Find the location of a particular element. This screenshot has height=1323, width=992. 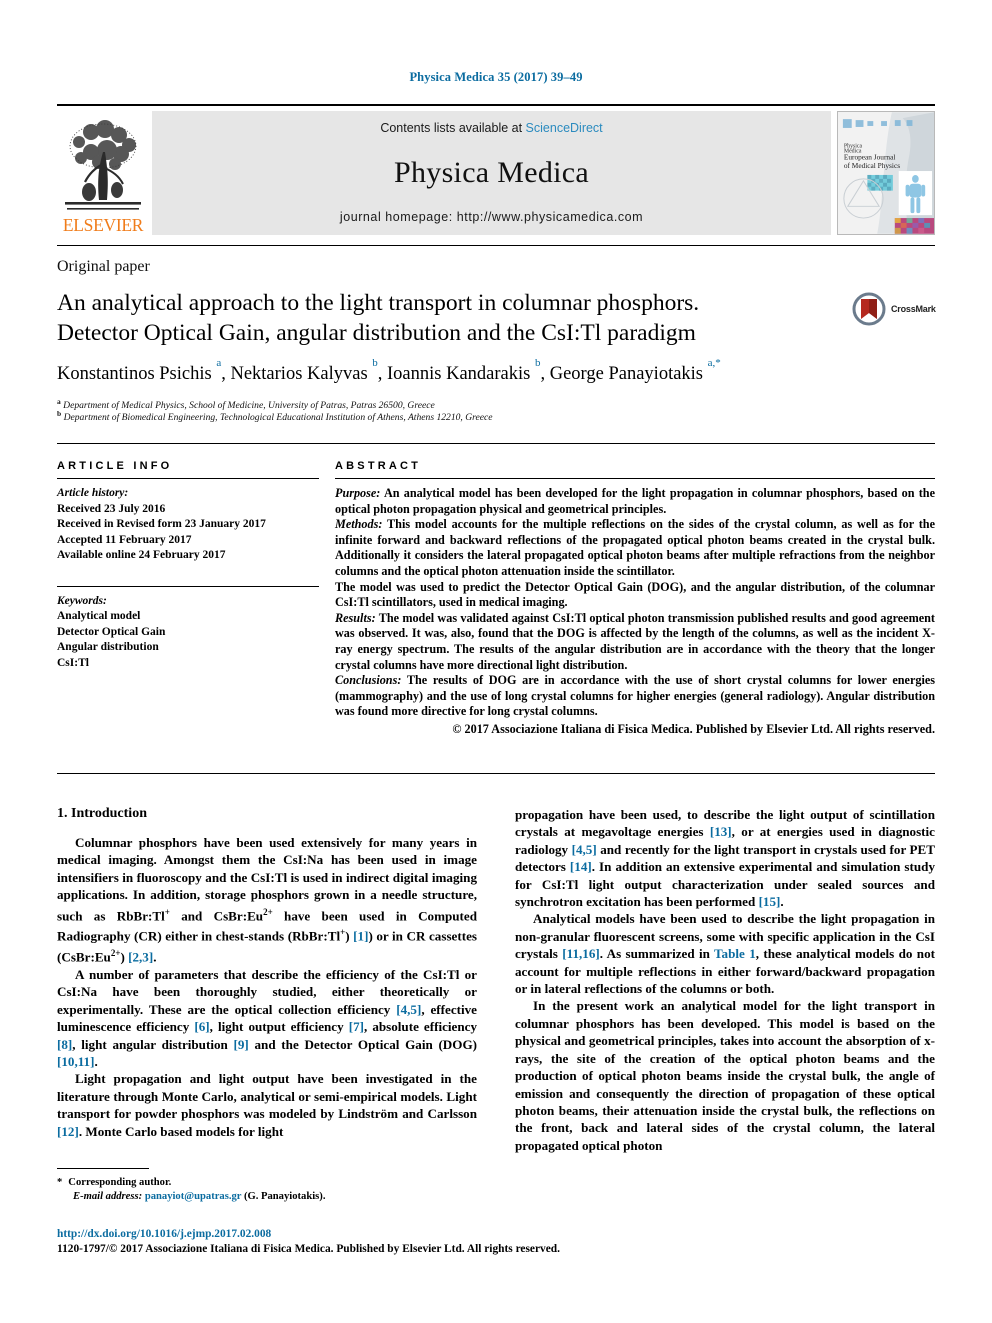

citation-ref: [6] is located at coordinates (201, 1026).